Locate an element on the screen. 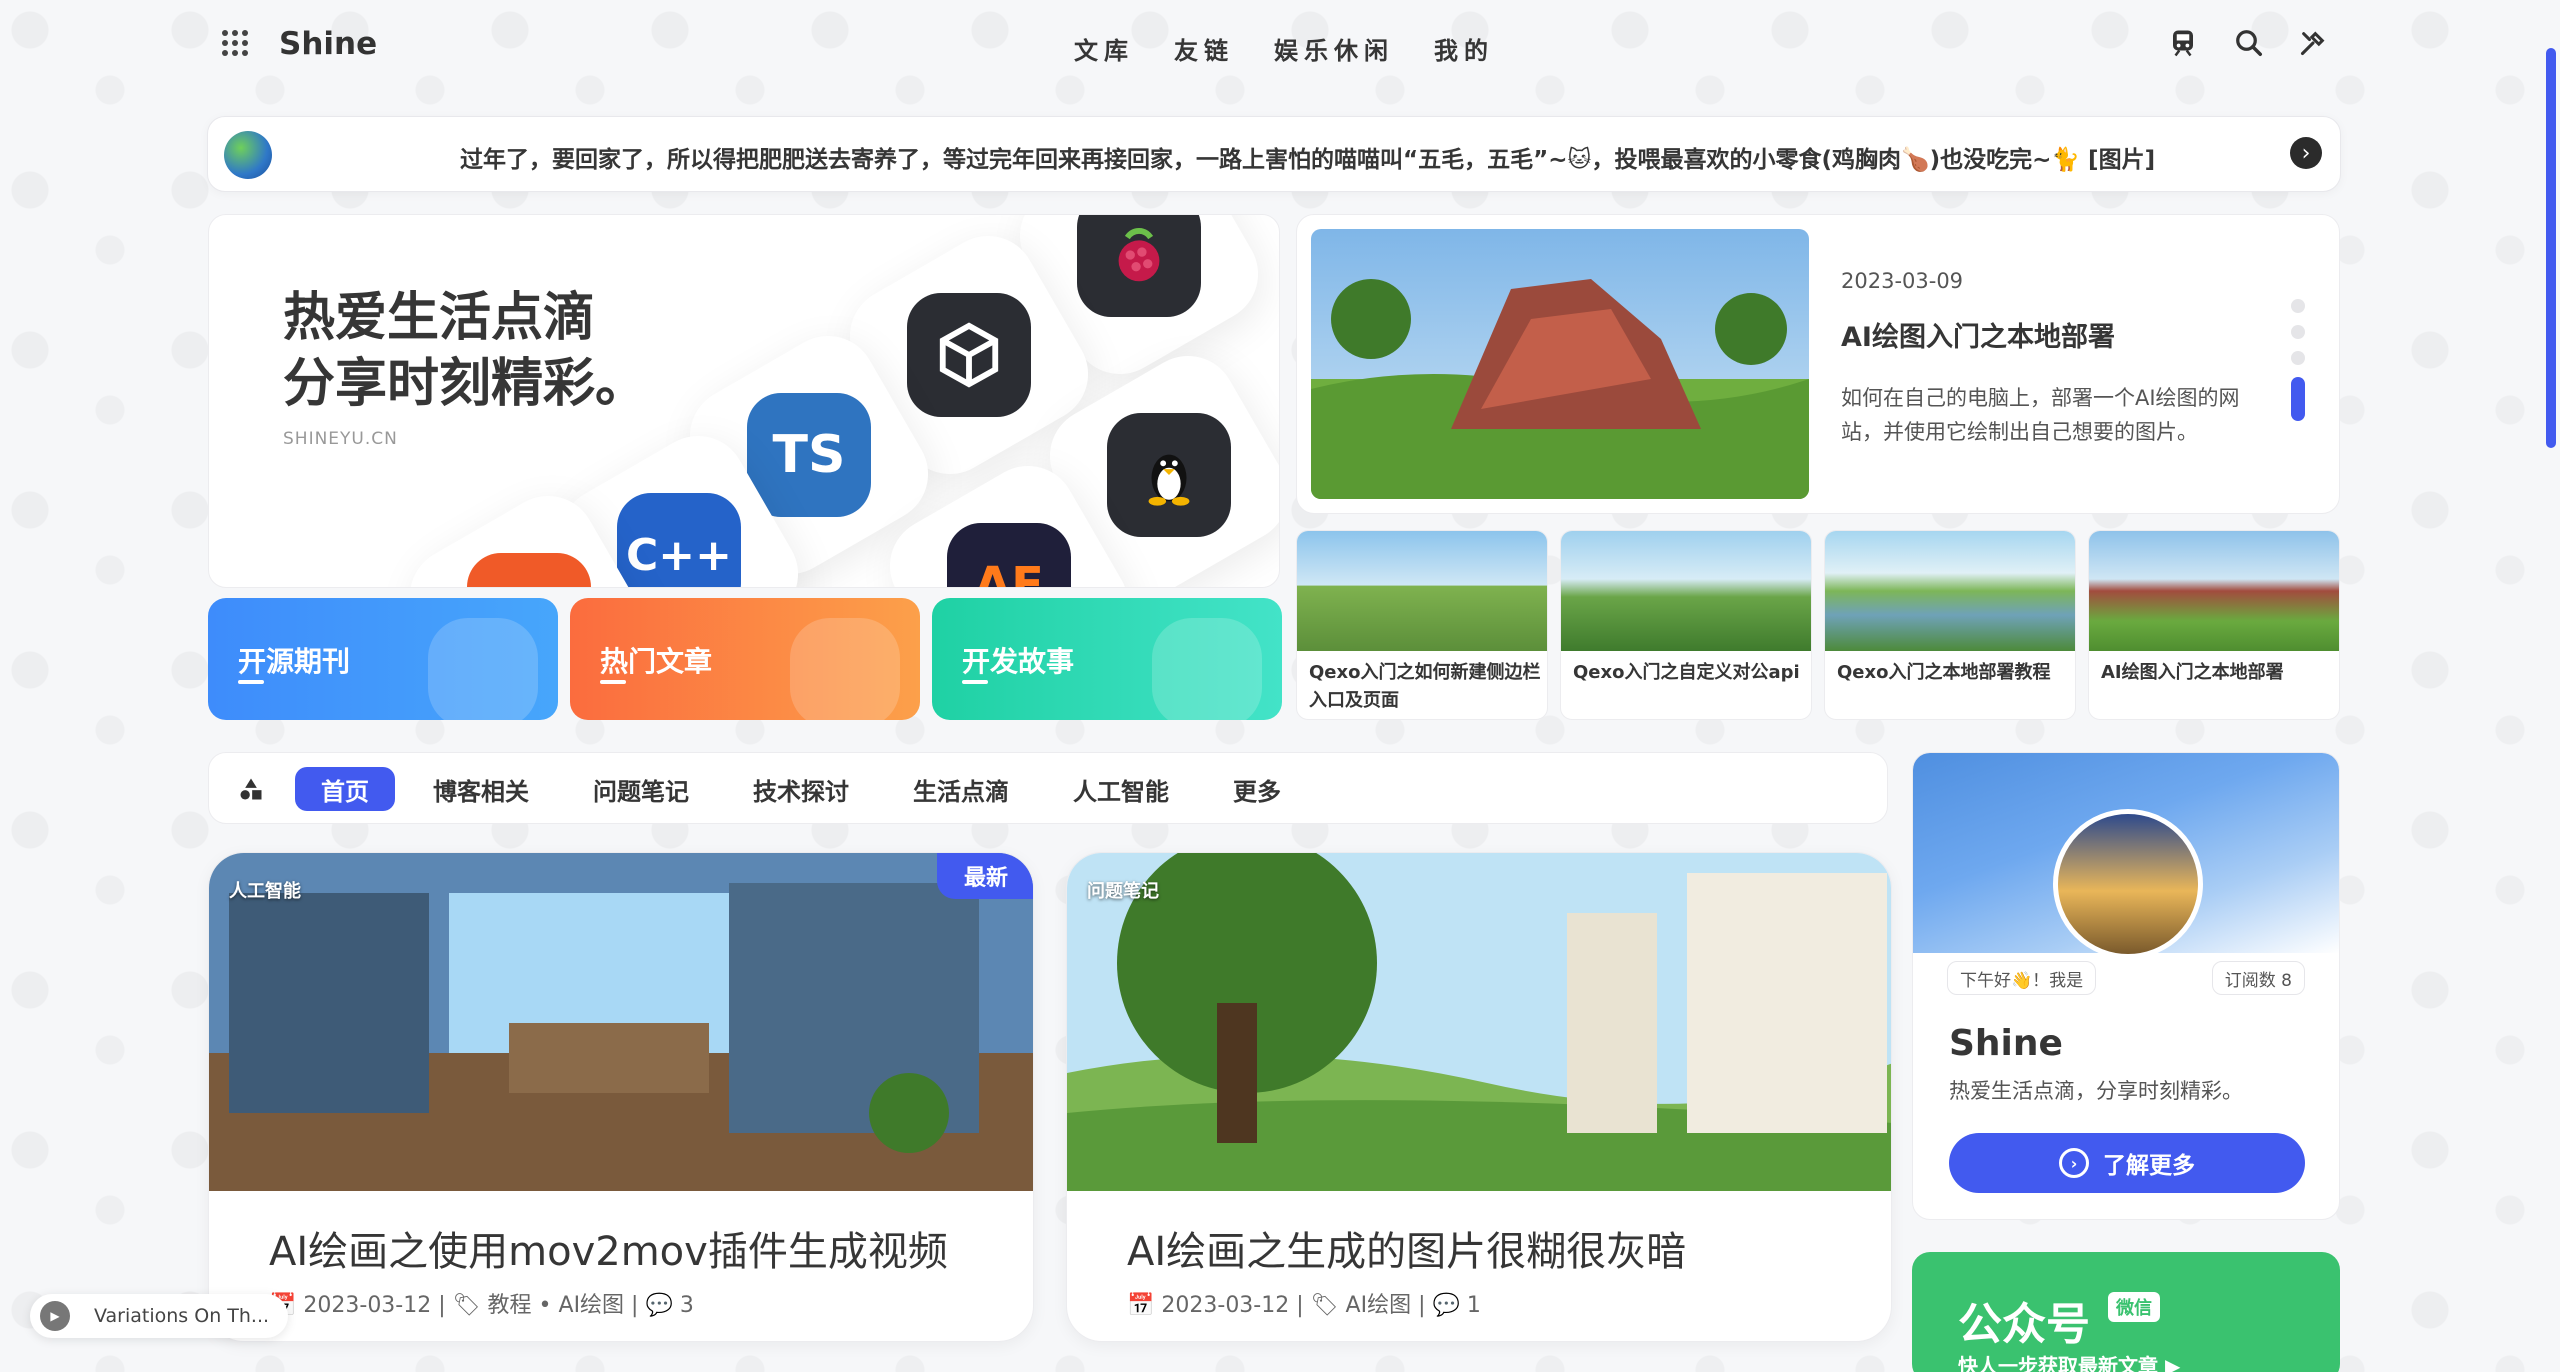 The width and height of the screenshot is (2560, 1372). author-name: Shine is located at coordinates (2006, 1043).